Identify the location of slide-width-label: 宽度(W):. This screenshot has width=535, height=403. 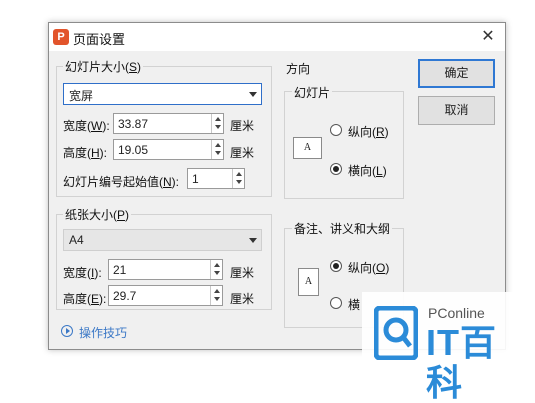
(86, 126).